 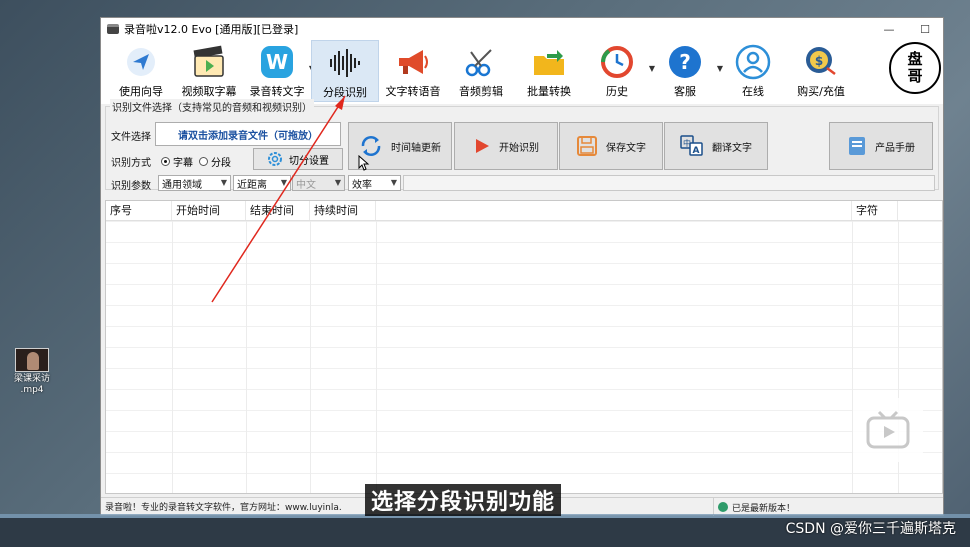 What do you see at coordinates (298, 159) in the screenshot?
I see `split-settings-button: 切分设置` at bounding box center [298, 159].